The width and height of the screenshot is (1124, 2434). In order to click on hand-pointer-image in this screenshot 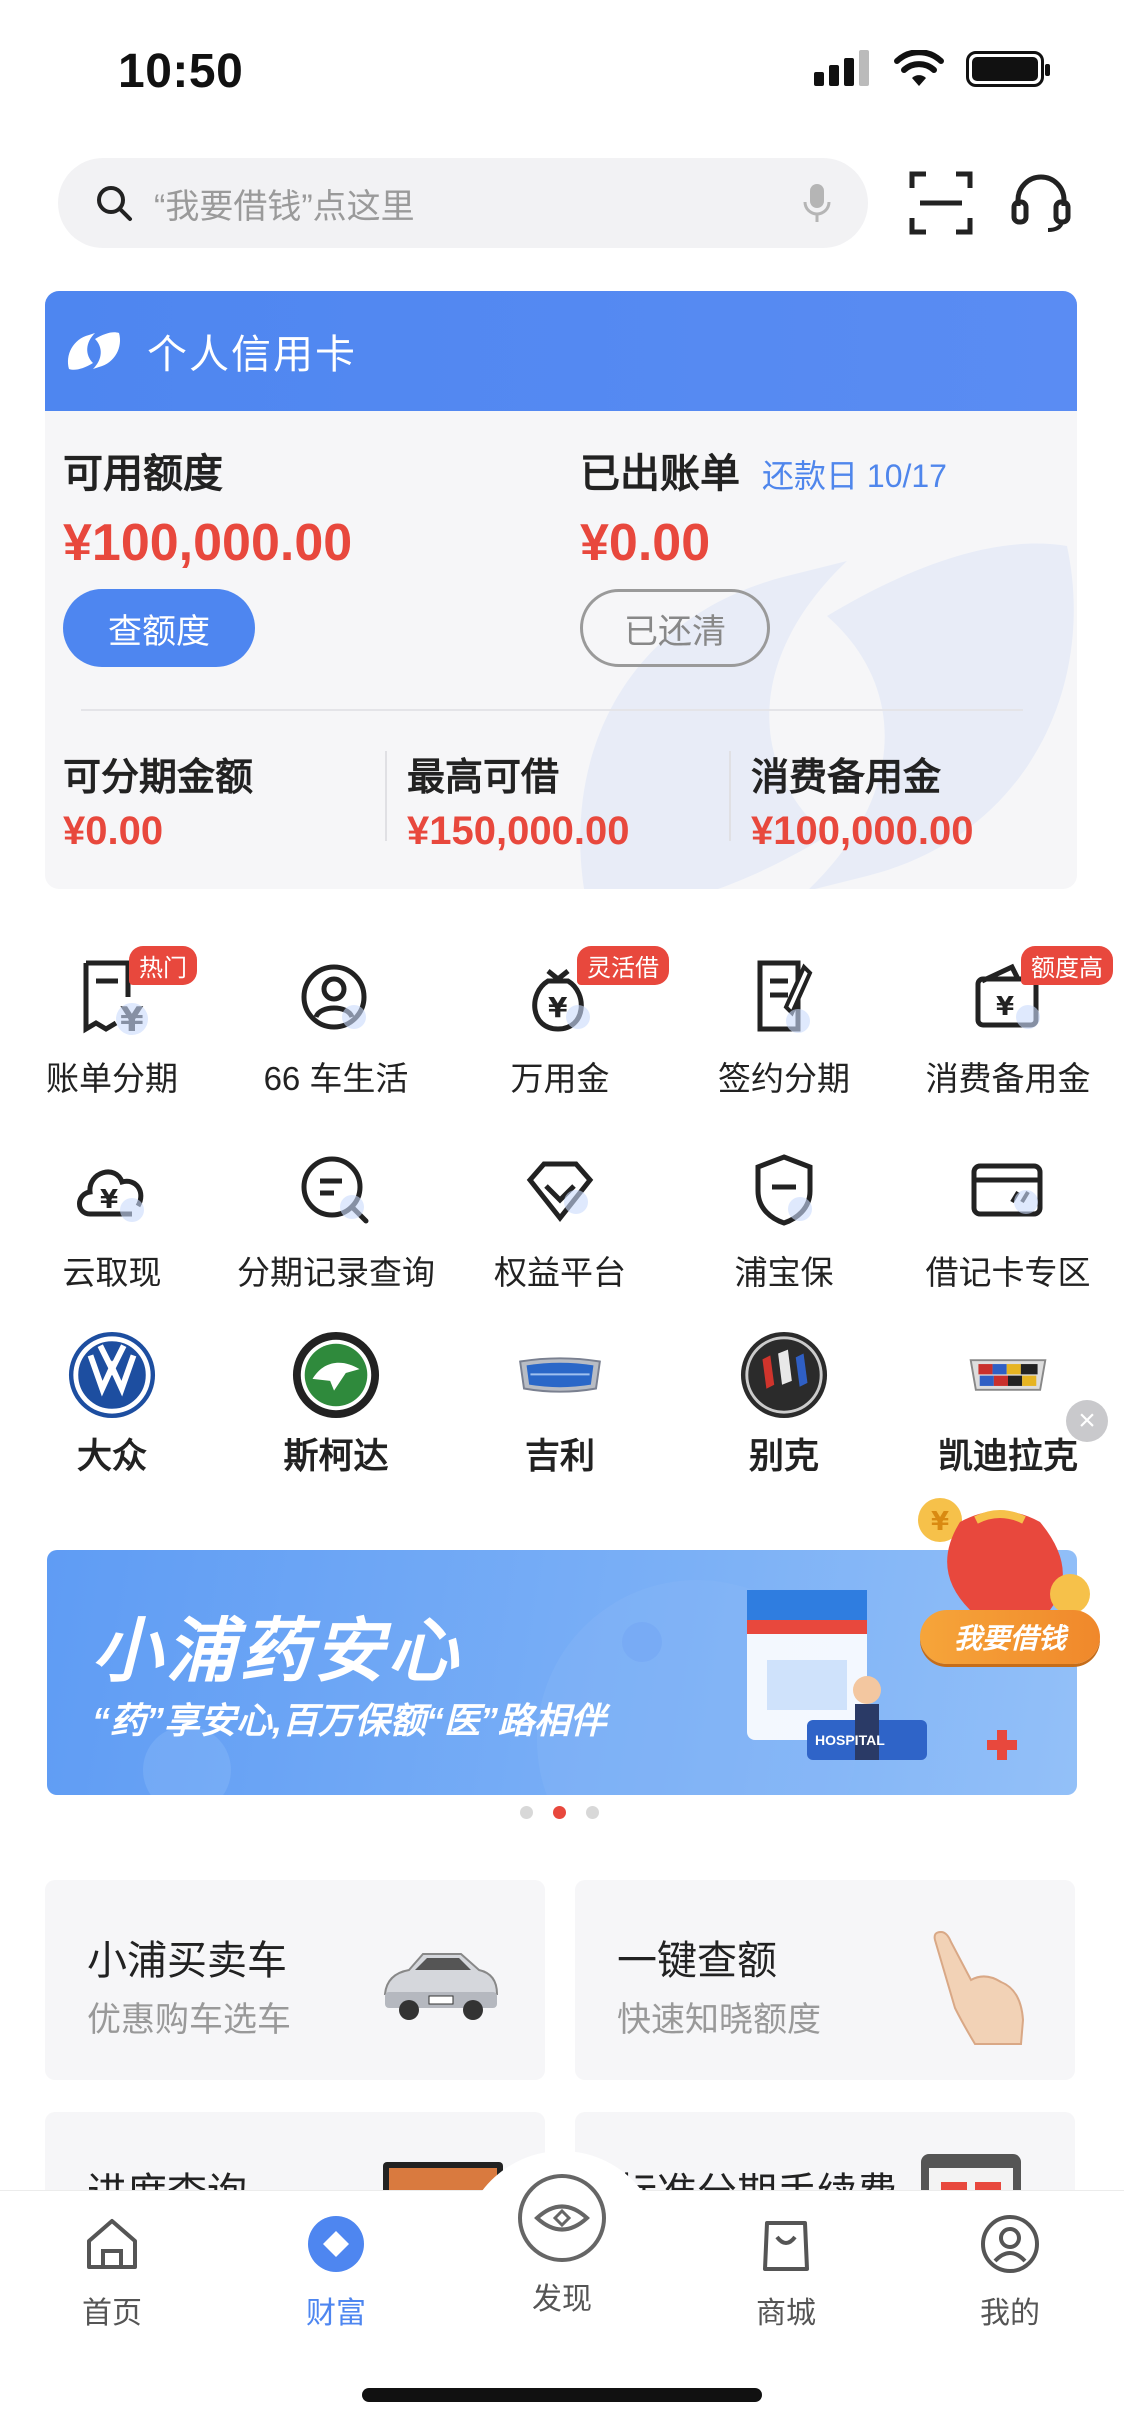, I will do `click(979, 1987)`.